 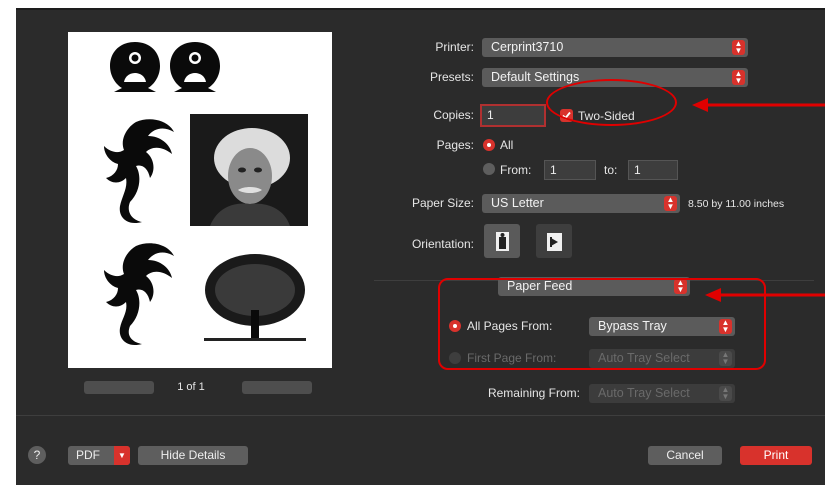 I want to click on two-sided-highlight-ellipse, so click(x=611, y=102).